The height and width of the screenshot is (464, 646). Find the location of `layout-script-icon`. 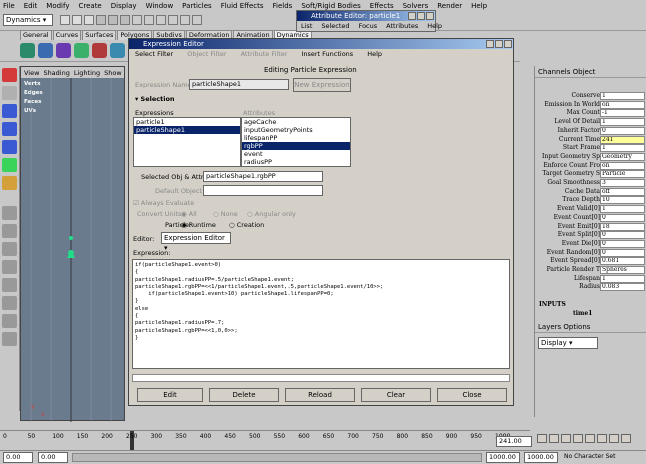

layout-script-icon is located at coordinates (9, 339).